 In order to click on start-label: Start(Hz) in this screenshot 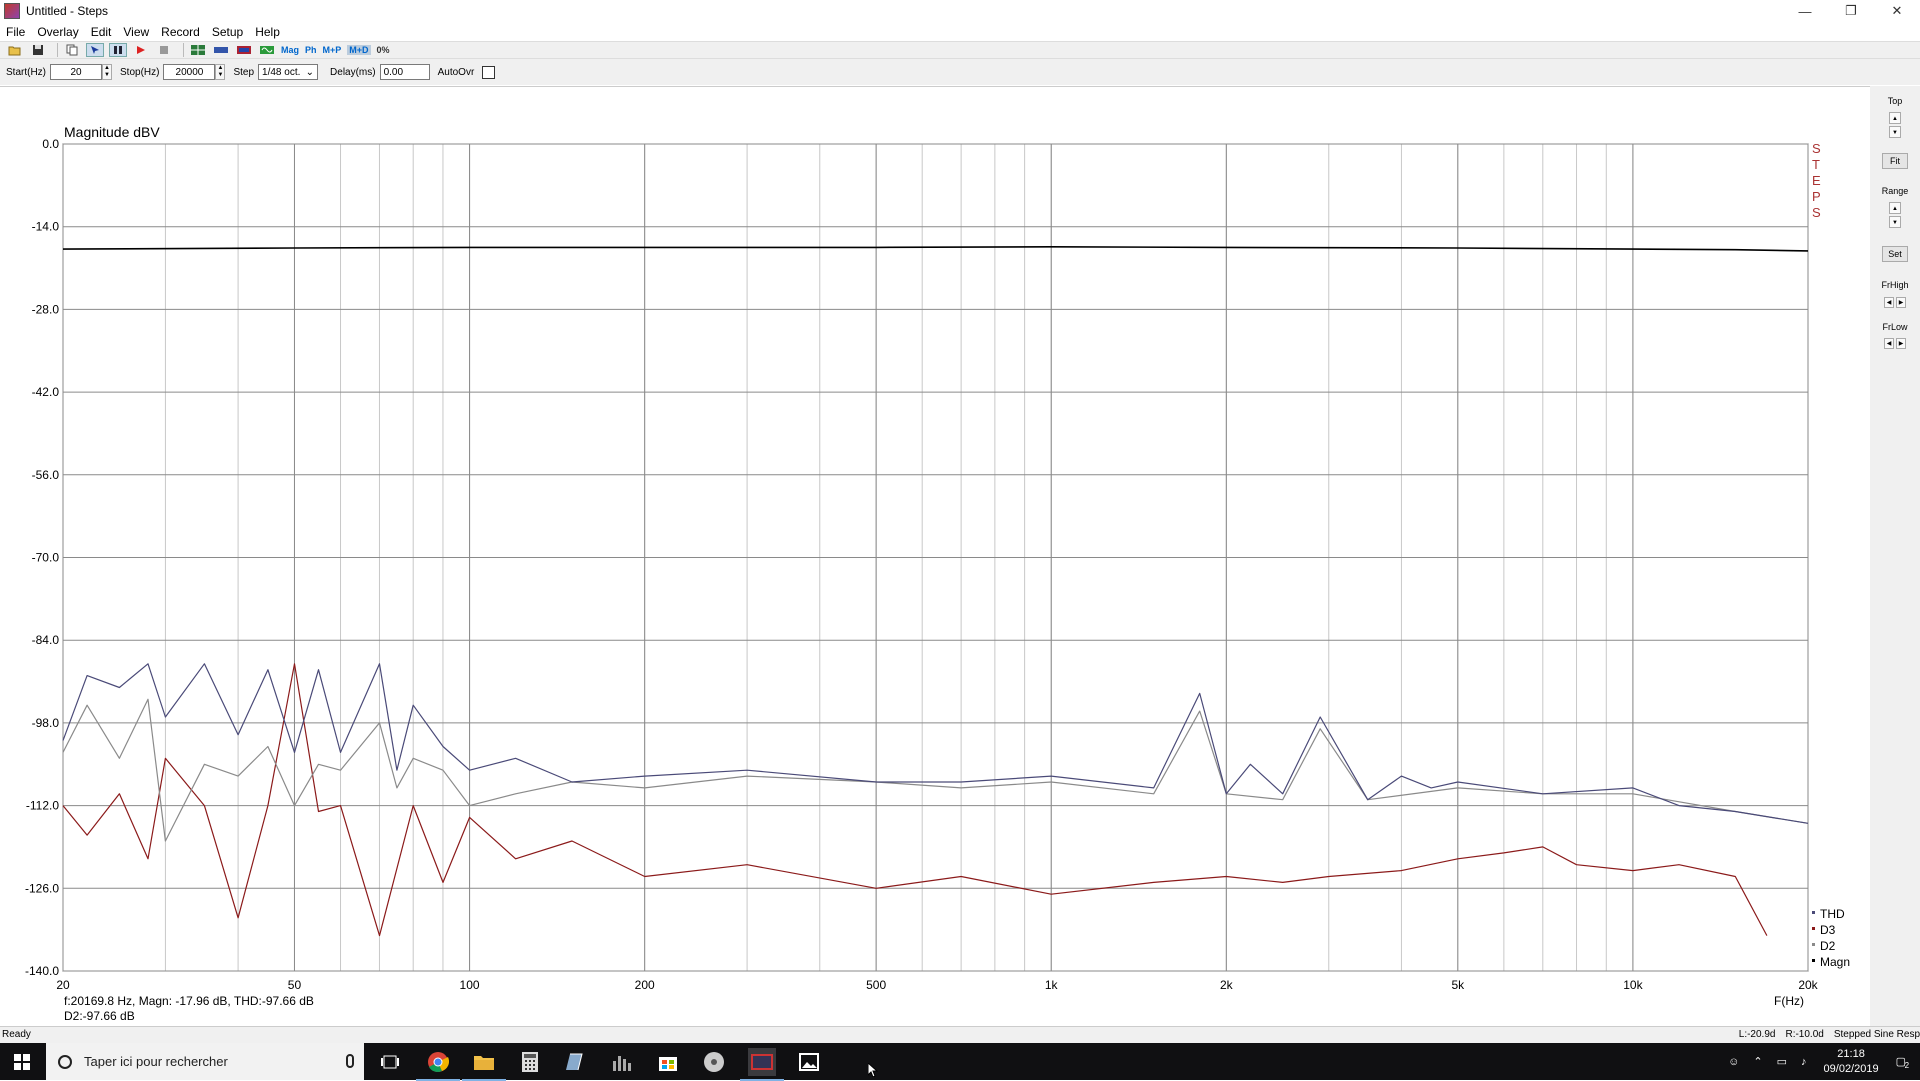, I will do `click(26, 72)`.